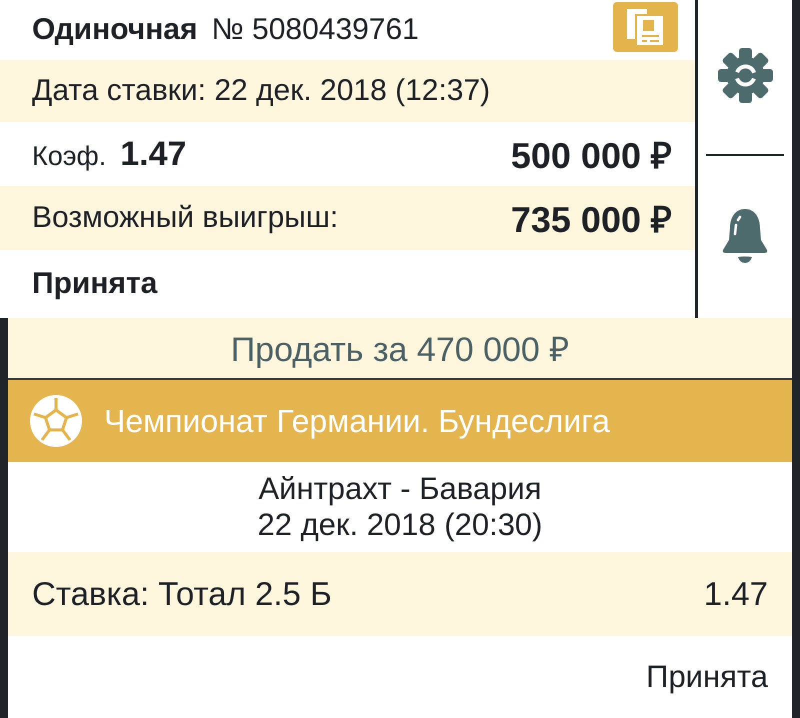 Image resolution: width=800 pixels, height=718 pixels. Describe the element at coordinates (69, 156) in the screenshot. I see `odds-label: Коэф.` at that location.